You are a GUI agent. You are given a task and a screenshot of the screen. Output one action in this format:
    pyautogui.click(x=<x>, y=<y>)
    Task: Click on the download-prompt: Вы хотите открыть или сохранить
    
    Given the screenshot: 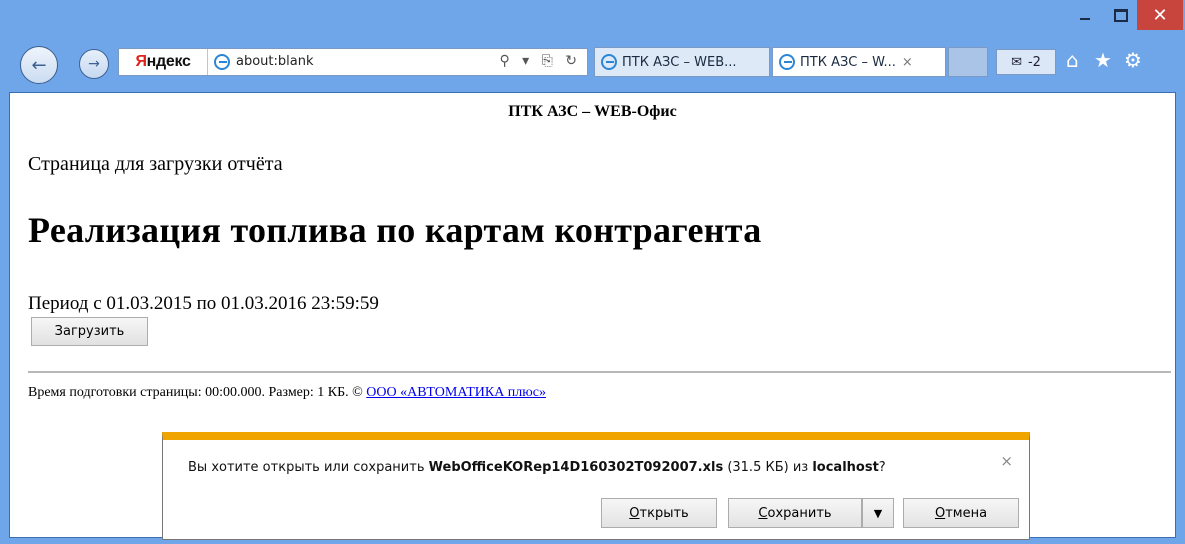 What is the action you would take?
    pyautogui.click(x=308, y=467)
    